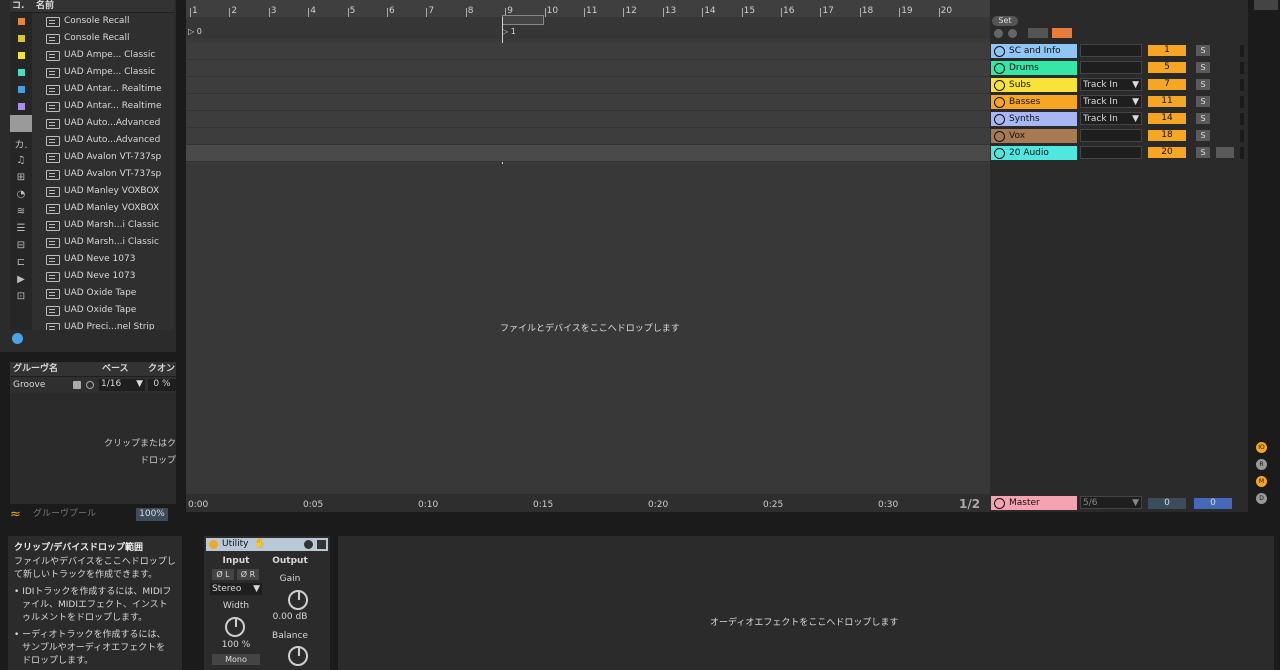 This screenshot has height=670, width=1280. I want to click on set-button: Set, so click(1005, 21).